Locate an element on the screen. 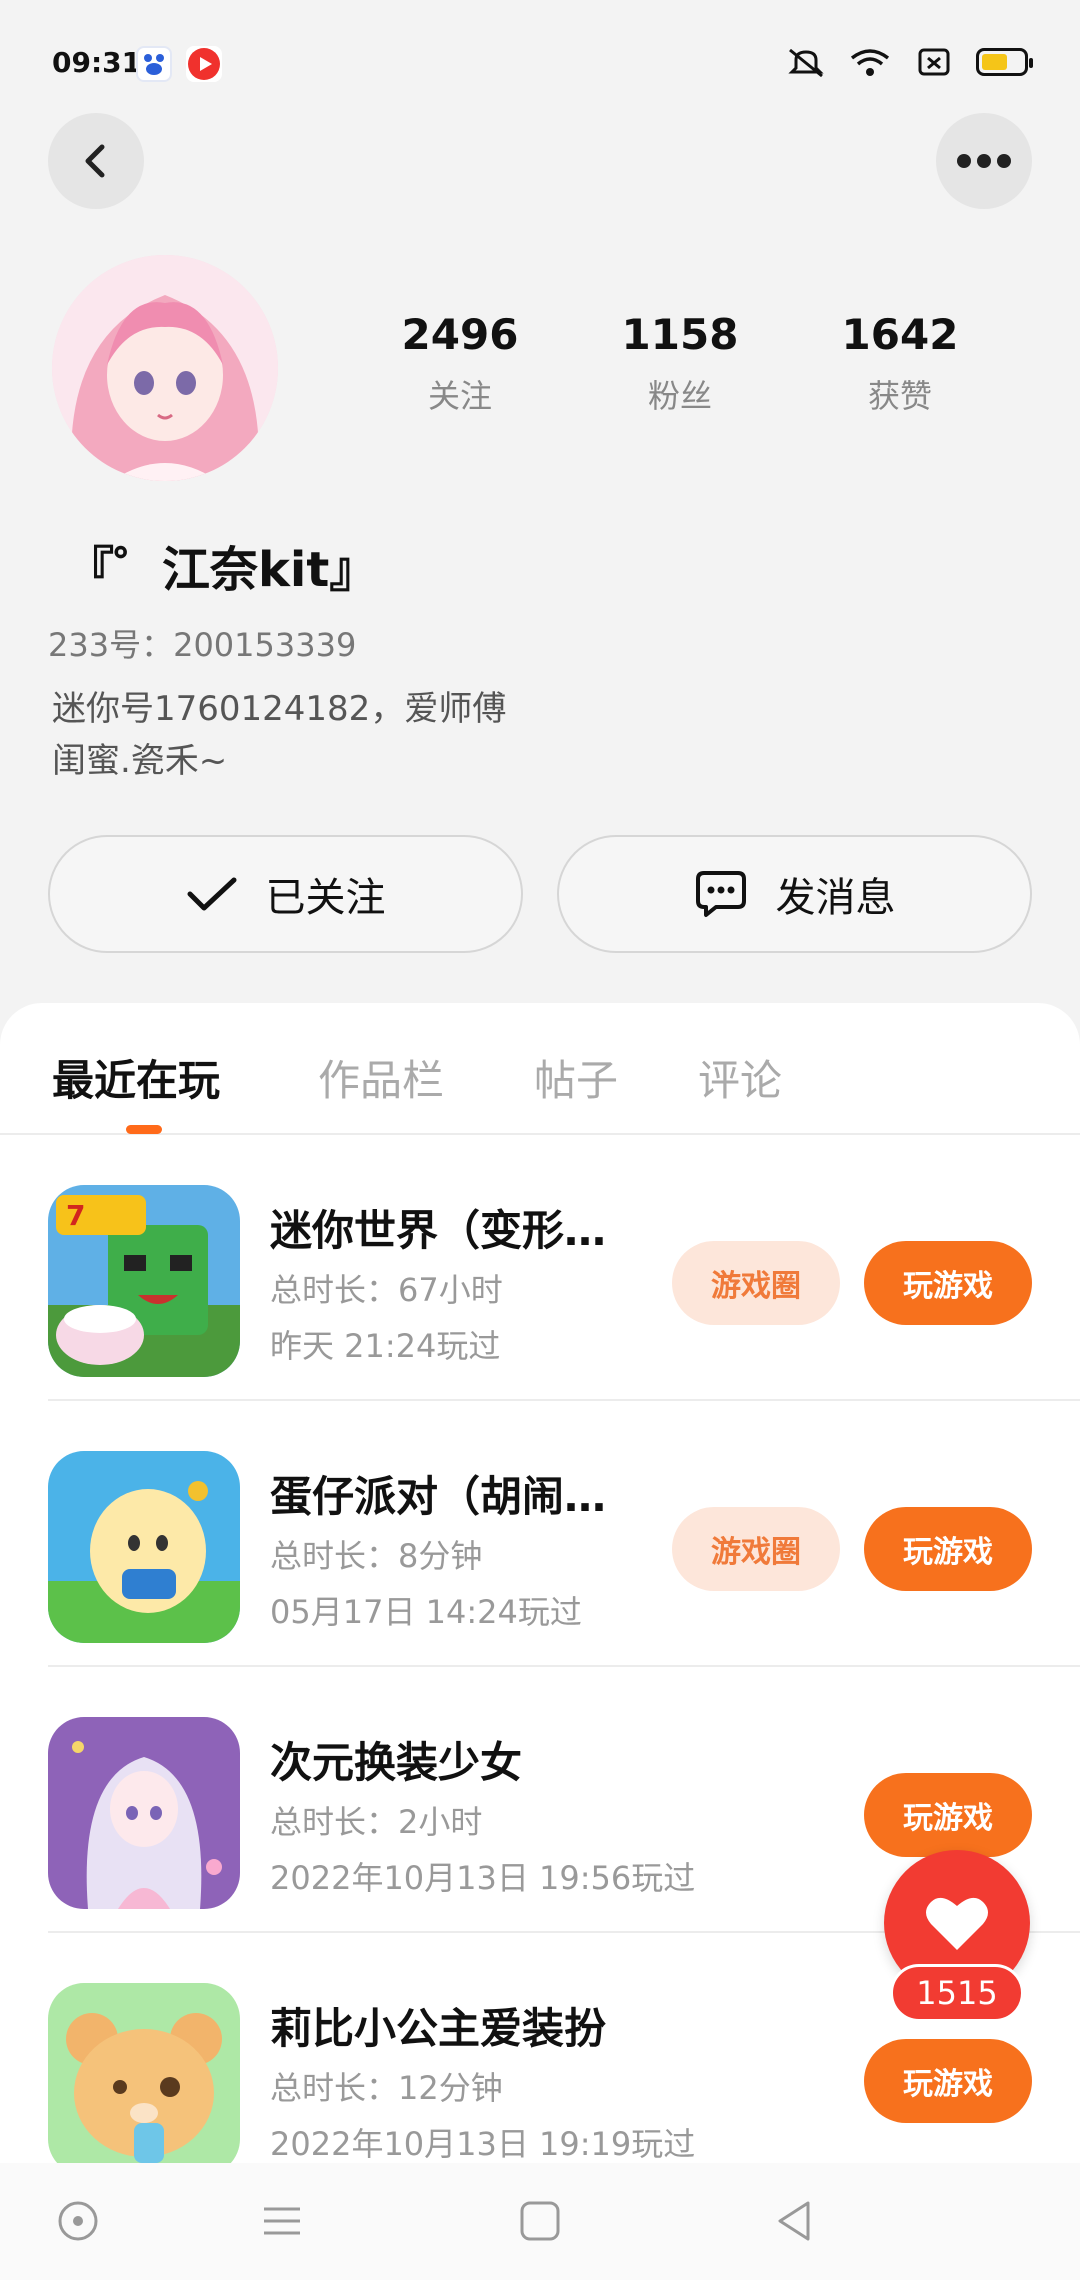  svg-text: 7 is located at coordinates (75, 1215).